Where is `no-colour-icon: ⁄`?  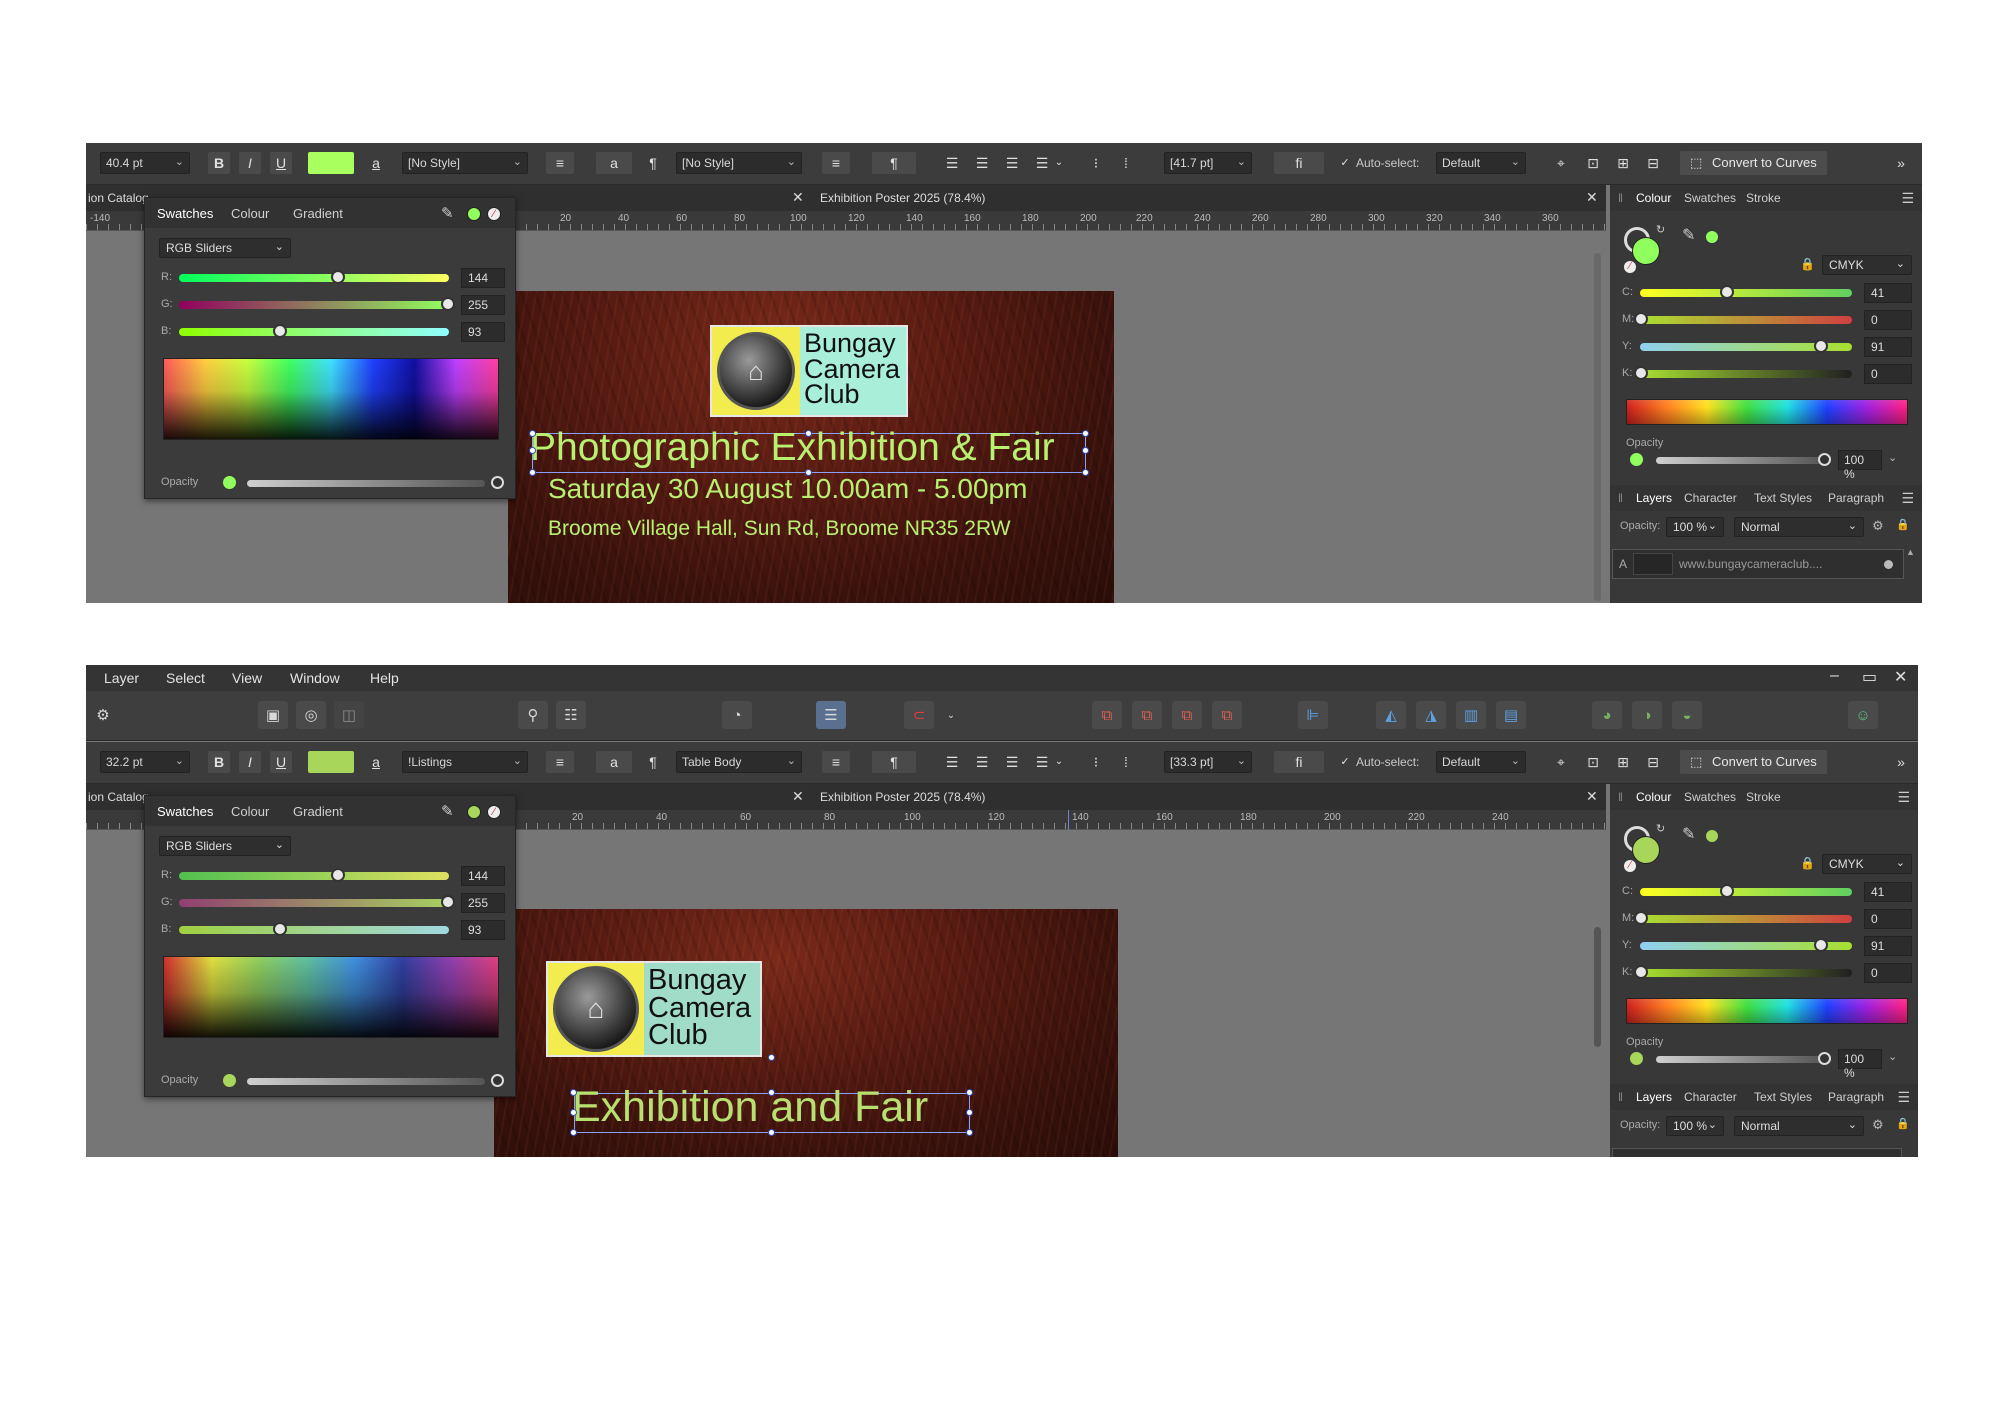 no-colour-icon: ⁄ is located at coordinates (1630, 267).